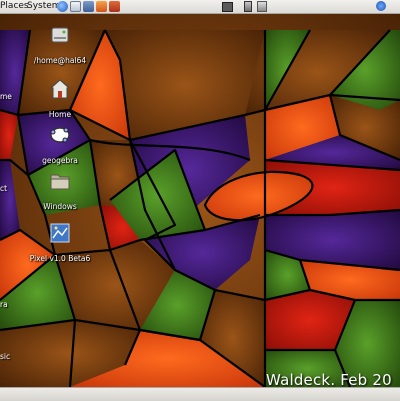 The height and width of the screenshot is (401, 400). What do you see at coordinates (262, 6) in the screenshot?
I see `network-icon` at bounding box center [262, 6].